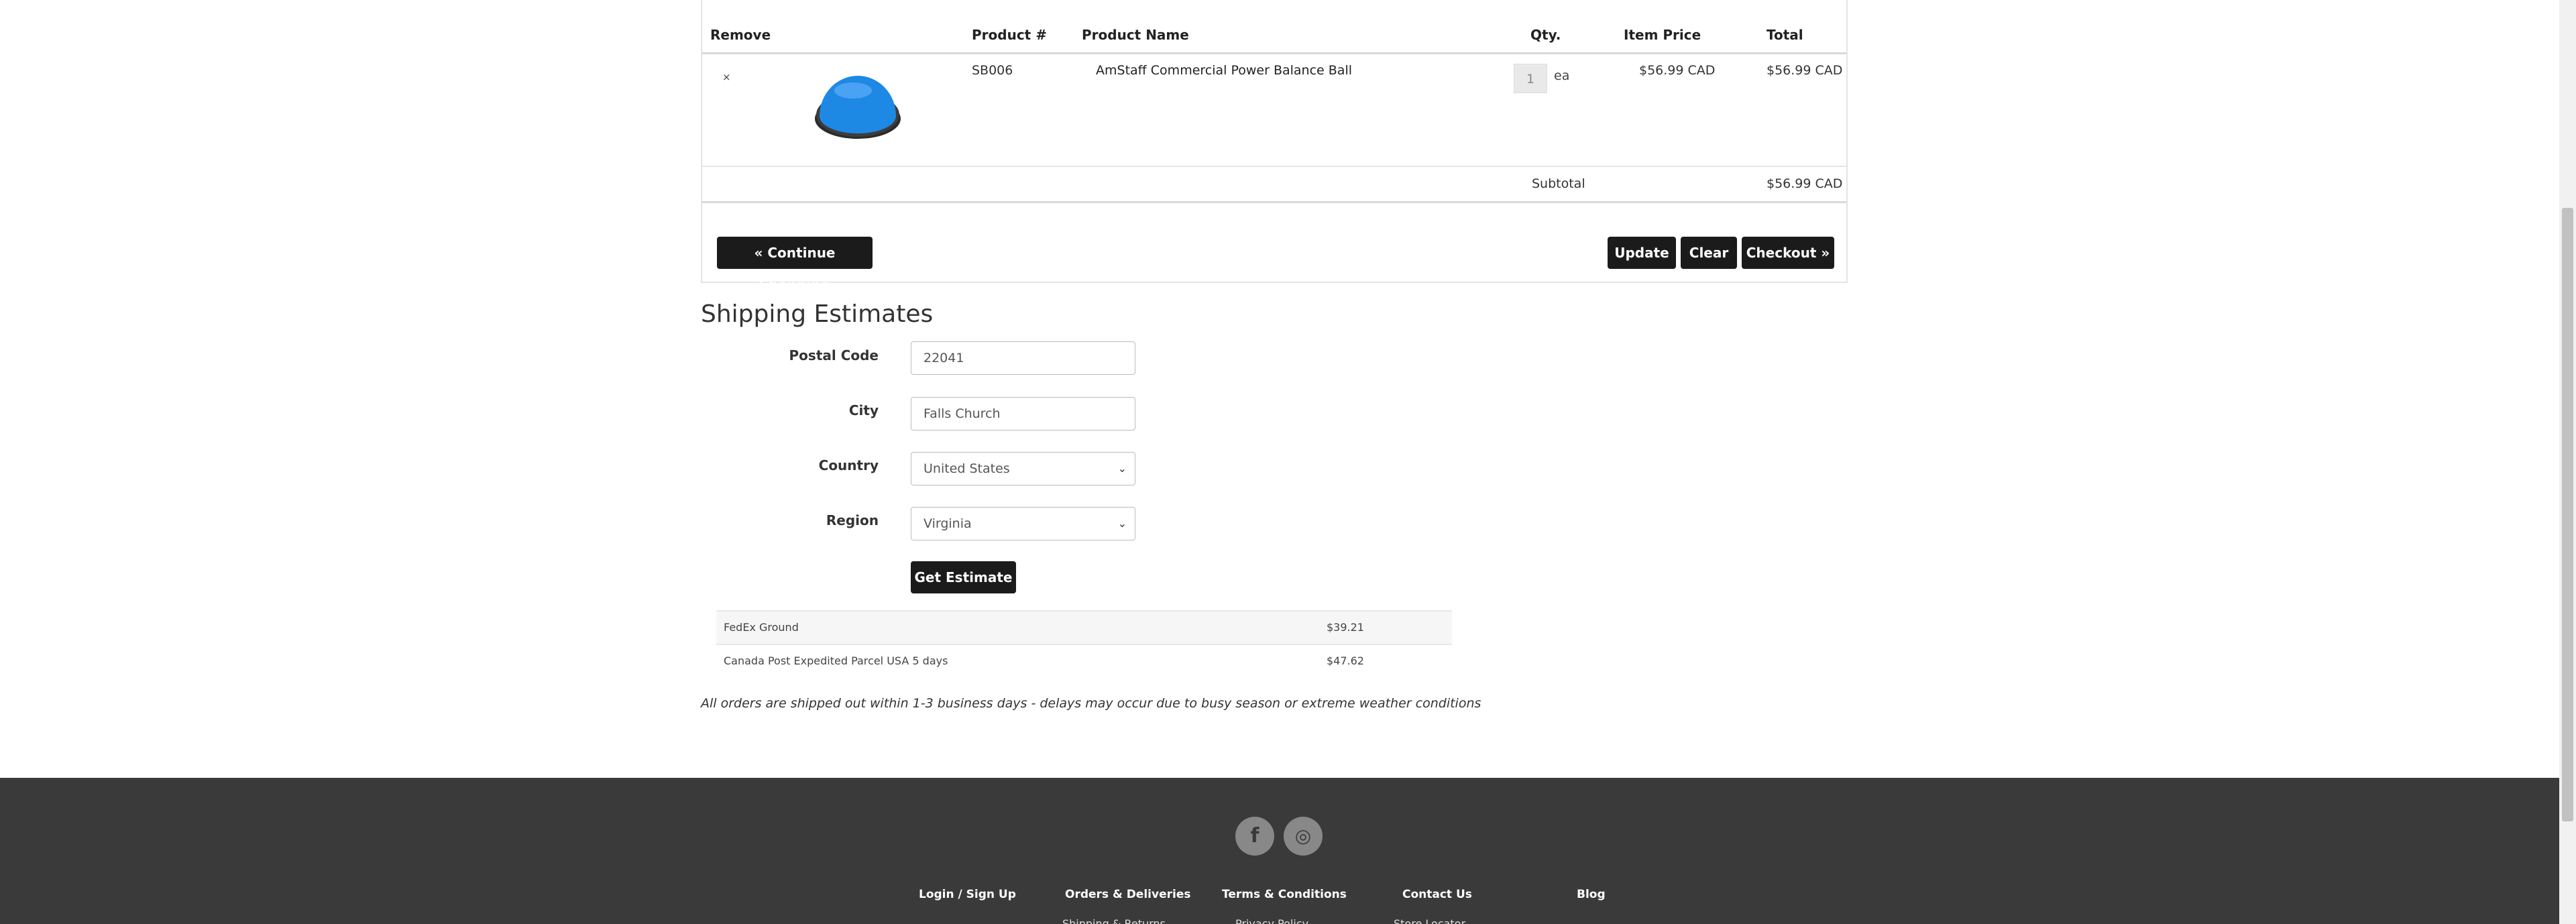 The height and width of the screenshot is (924, 2576). What do you see at coordinates (967, 894) in the screenshot?
I see `footer-link-login: Login / Sign Up` at bounding box center [967, 894].